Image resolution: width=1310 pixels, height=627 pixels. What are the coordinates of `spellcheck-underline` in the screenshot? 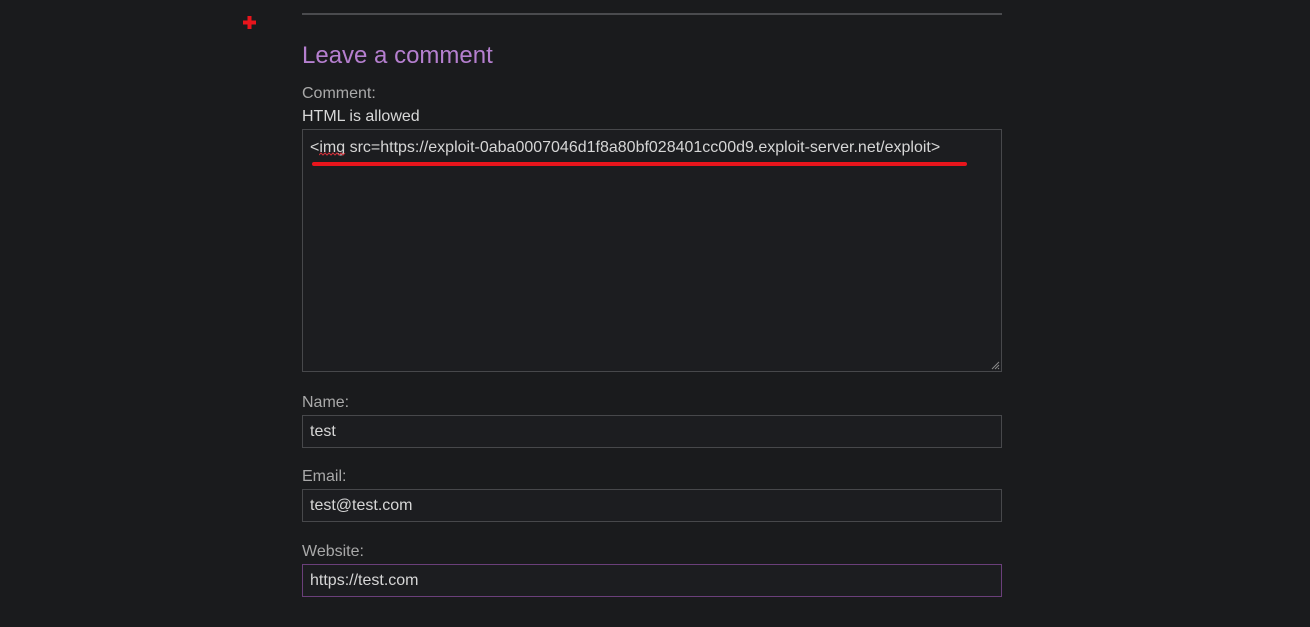 It's located at (332, 154).